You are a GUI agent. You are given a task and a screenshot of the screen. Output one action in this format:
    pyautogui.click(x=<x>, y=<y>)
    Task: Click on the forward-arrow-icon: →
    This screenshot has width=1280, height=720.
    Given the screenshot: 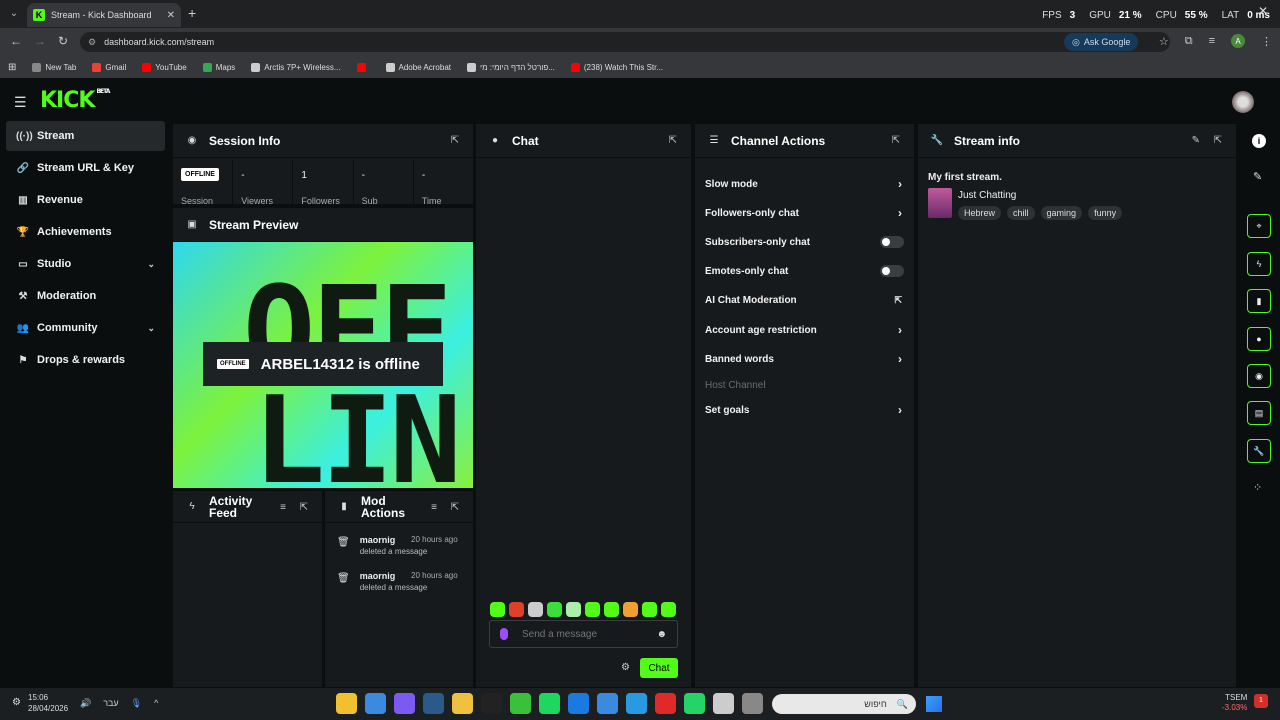 What is the action you would take?
    pyautogui.click(x=40, y=41)
    